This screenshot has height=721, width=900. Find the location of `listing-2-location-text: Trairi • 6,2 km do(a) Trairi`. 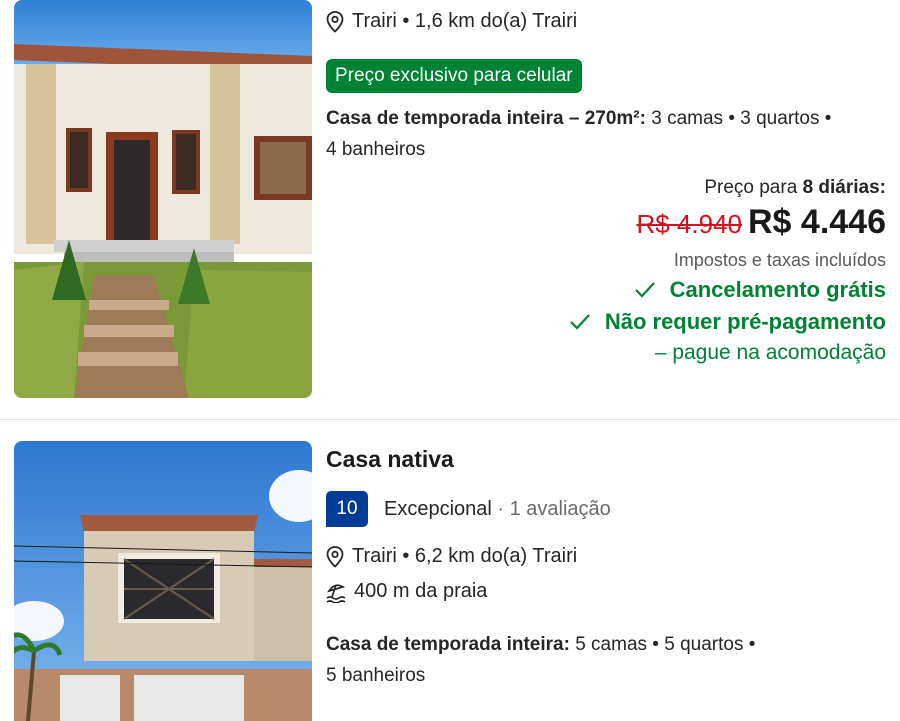

listing-2-location-text: Trairi • 6,2 km do(a) Trairi is located at coordinates (465, 556).